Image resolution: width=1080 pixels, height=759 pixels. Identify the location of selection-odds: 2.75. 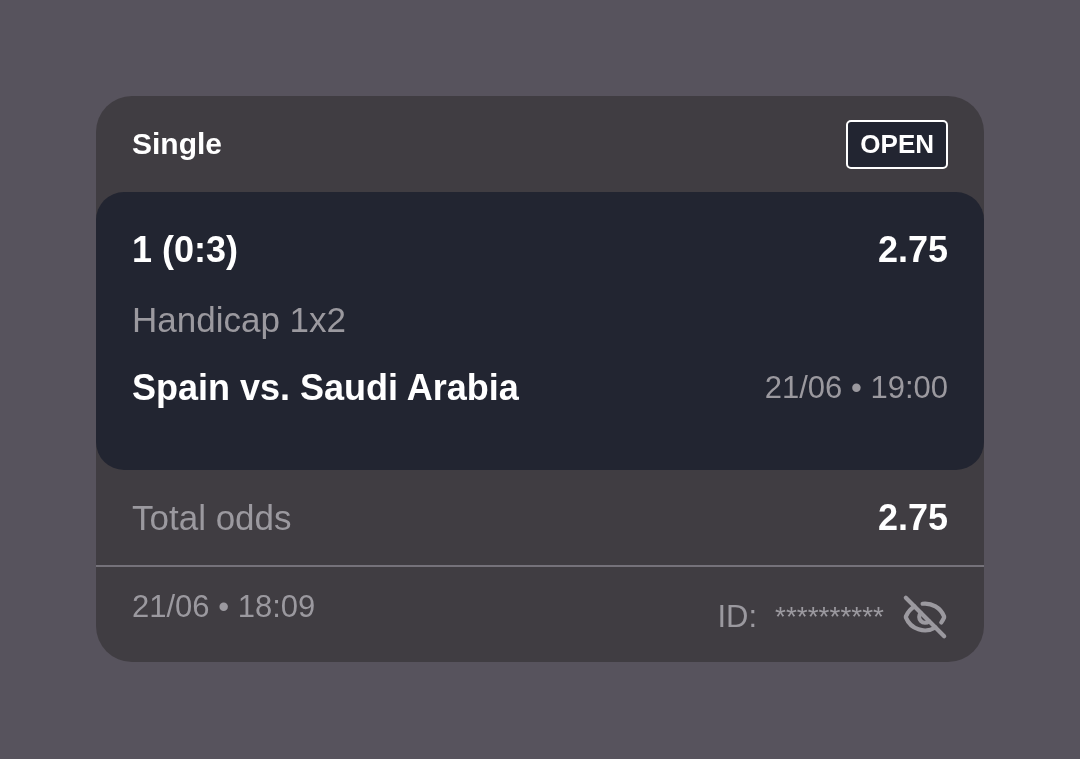
(912, 250).